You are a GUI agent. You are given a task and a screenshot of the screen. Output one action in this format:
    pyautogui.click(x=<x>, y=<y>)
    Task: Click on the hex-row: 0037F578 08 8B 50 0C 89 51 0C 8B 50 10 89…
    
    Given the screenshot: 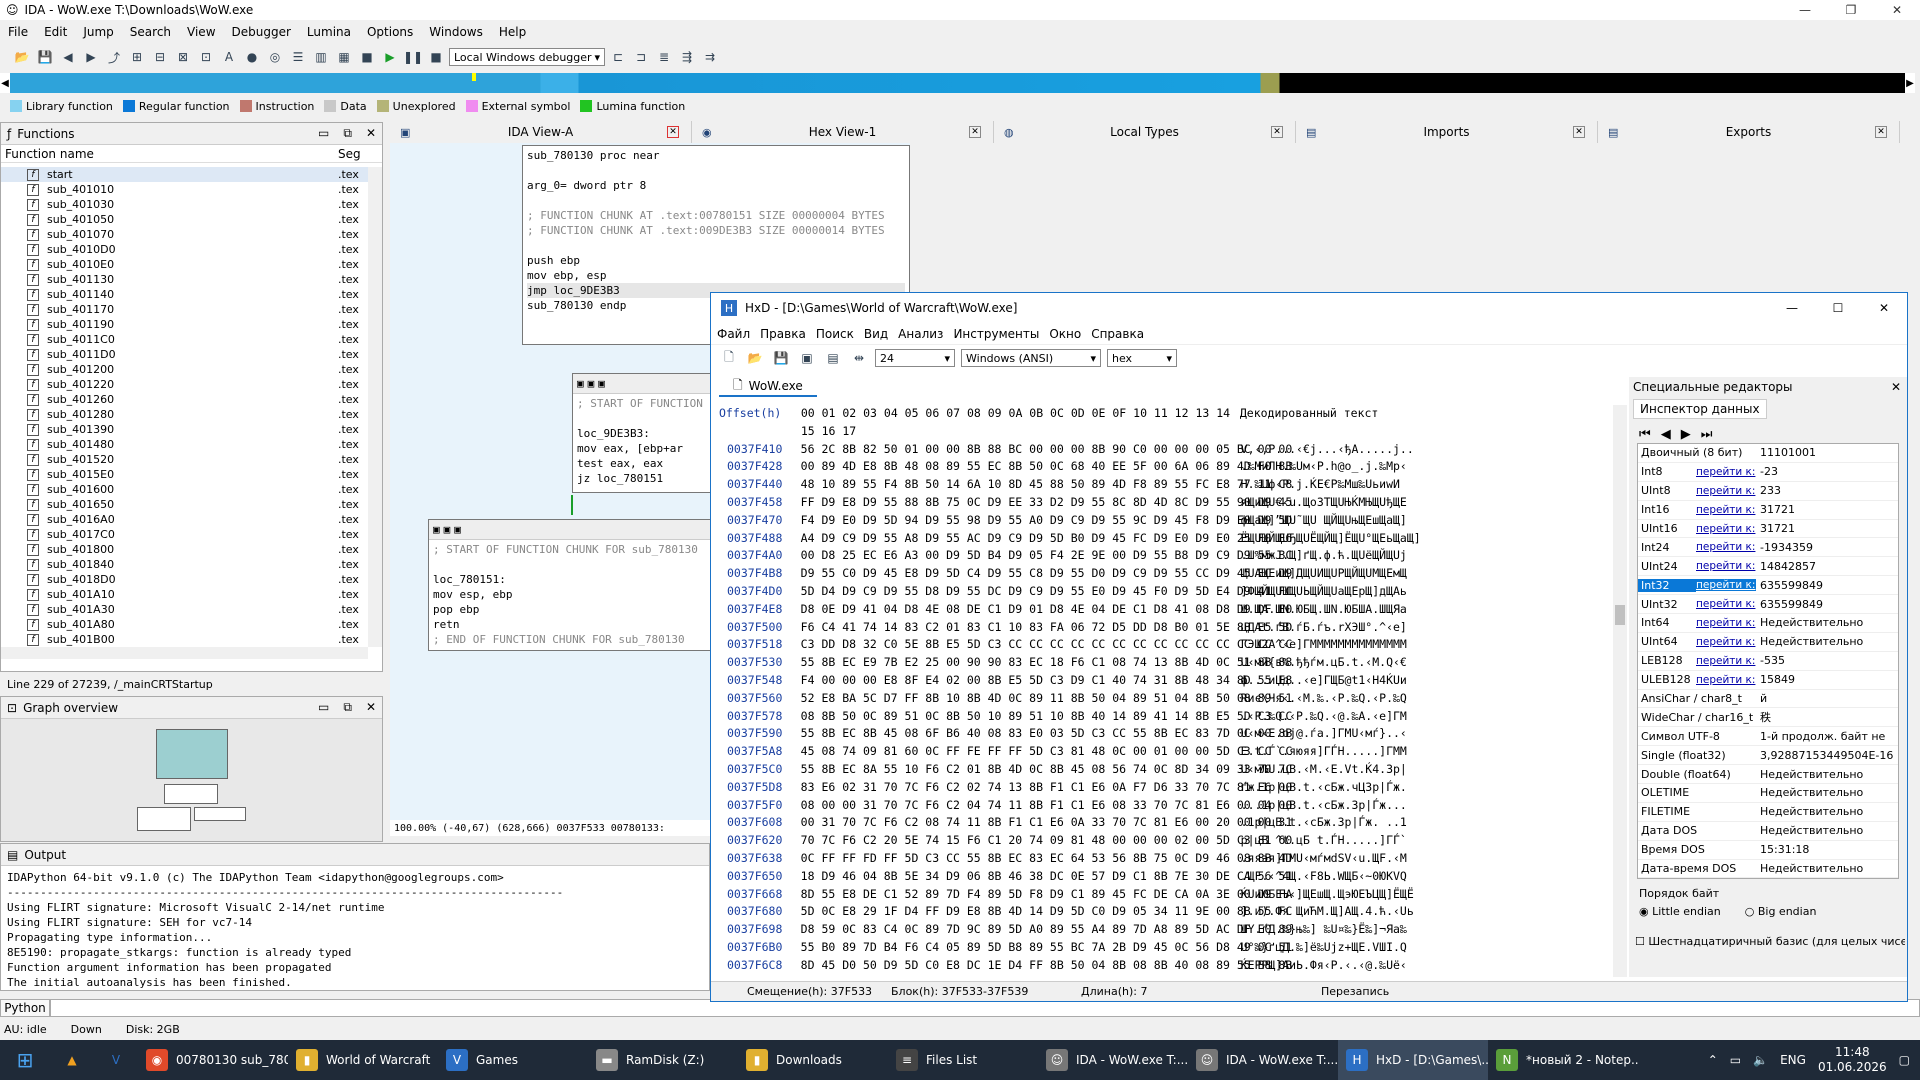 What is the action you would take?
    pyautogui.click(x=1169, y=717)
    